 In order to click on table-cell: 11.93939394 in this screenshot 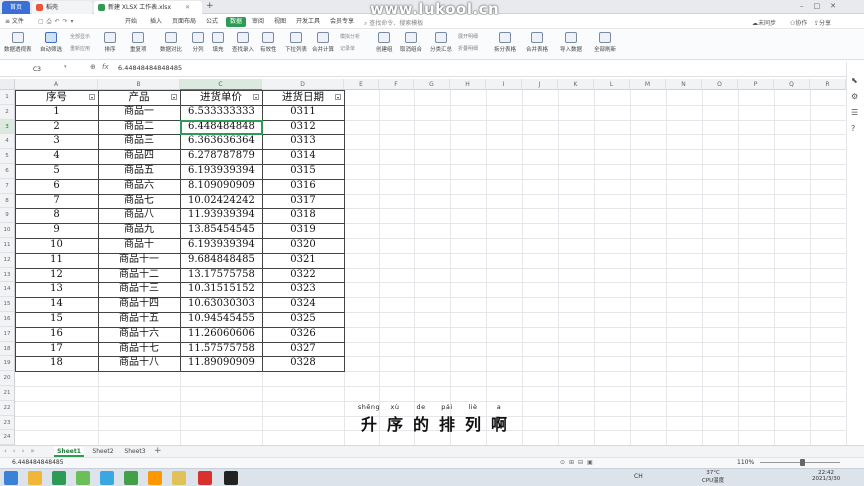, I will do `click(221, 215)`.